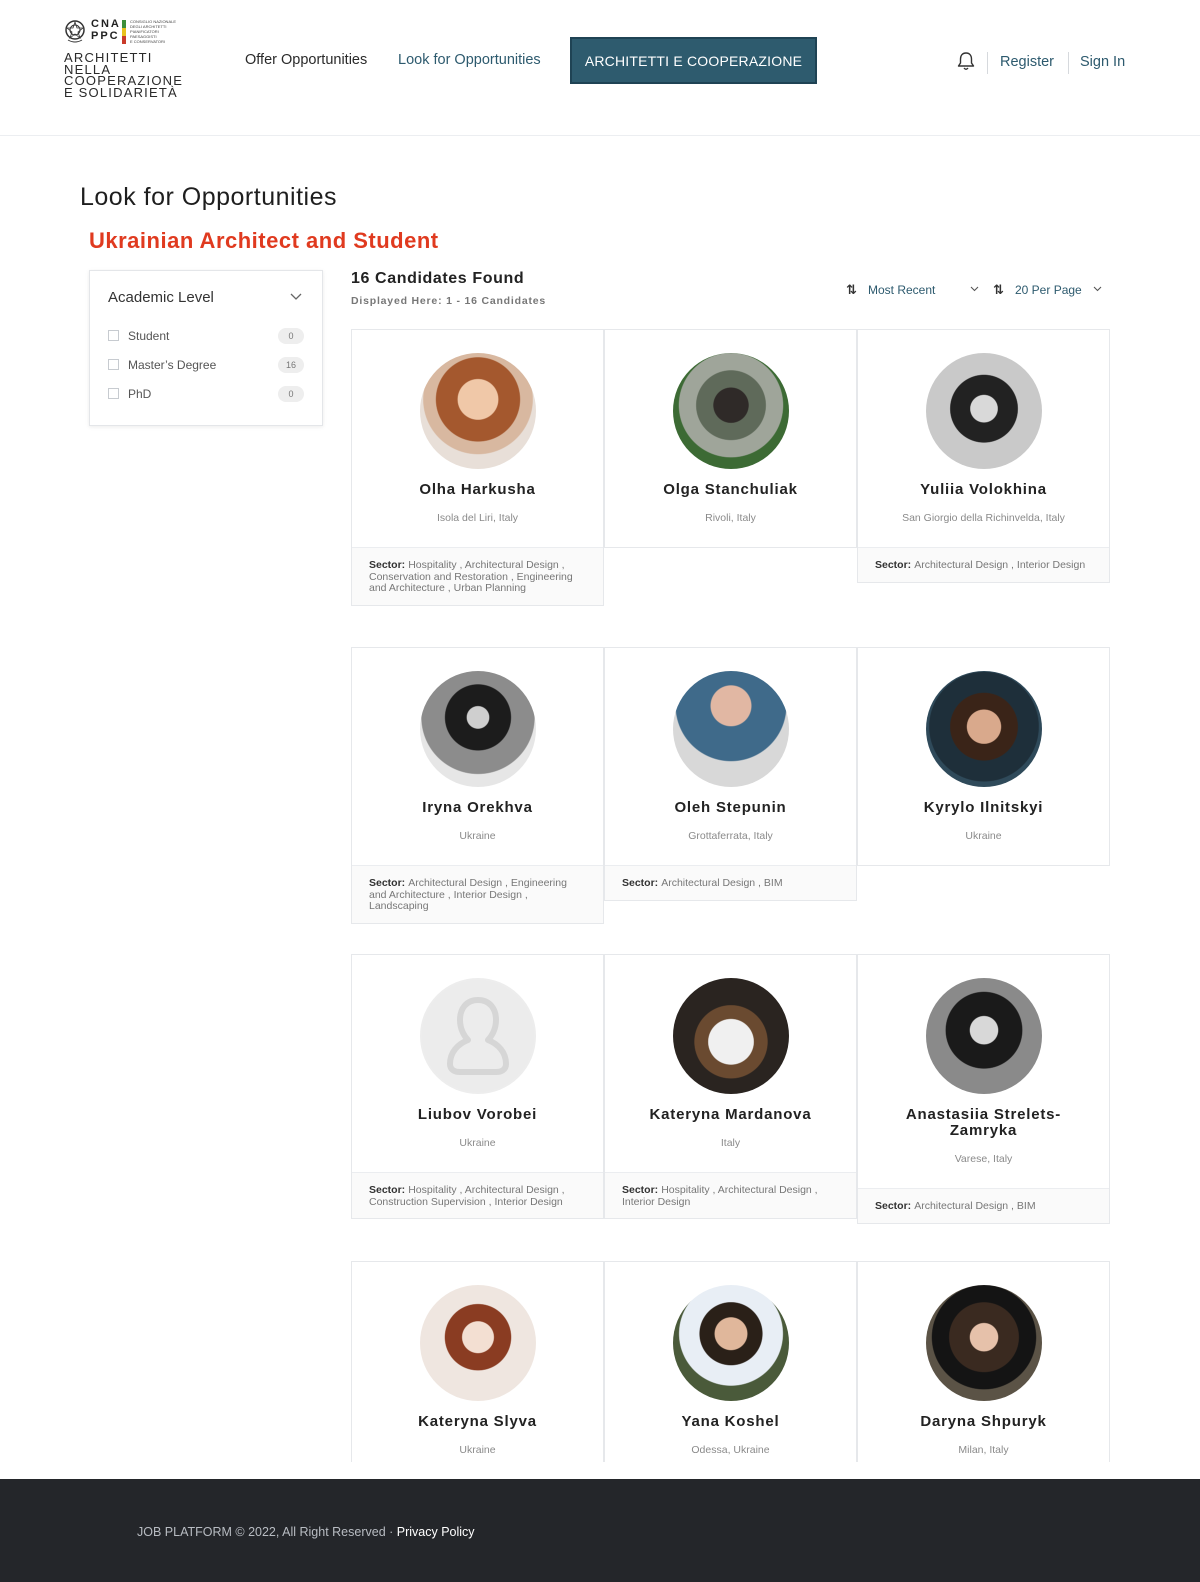 The height and width of the screenshot is (1582, 1200). I want to click on candidate-name: Yuliia Volokhina, so click(983, 490).